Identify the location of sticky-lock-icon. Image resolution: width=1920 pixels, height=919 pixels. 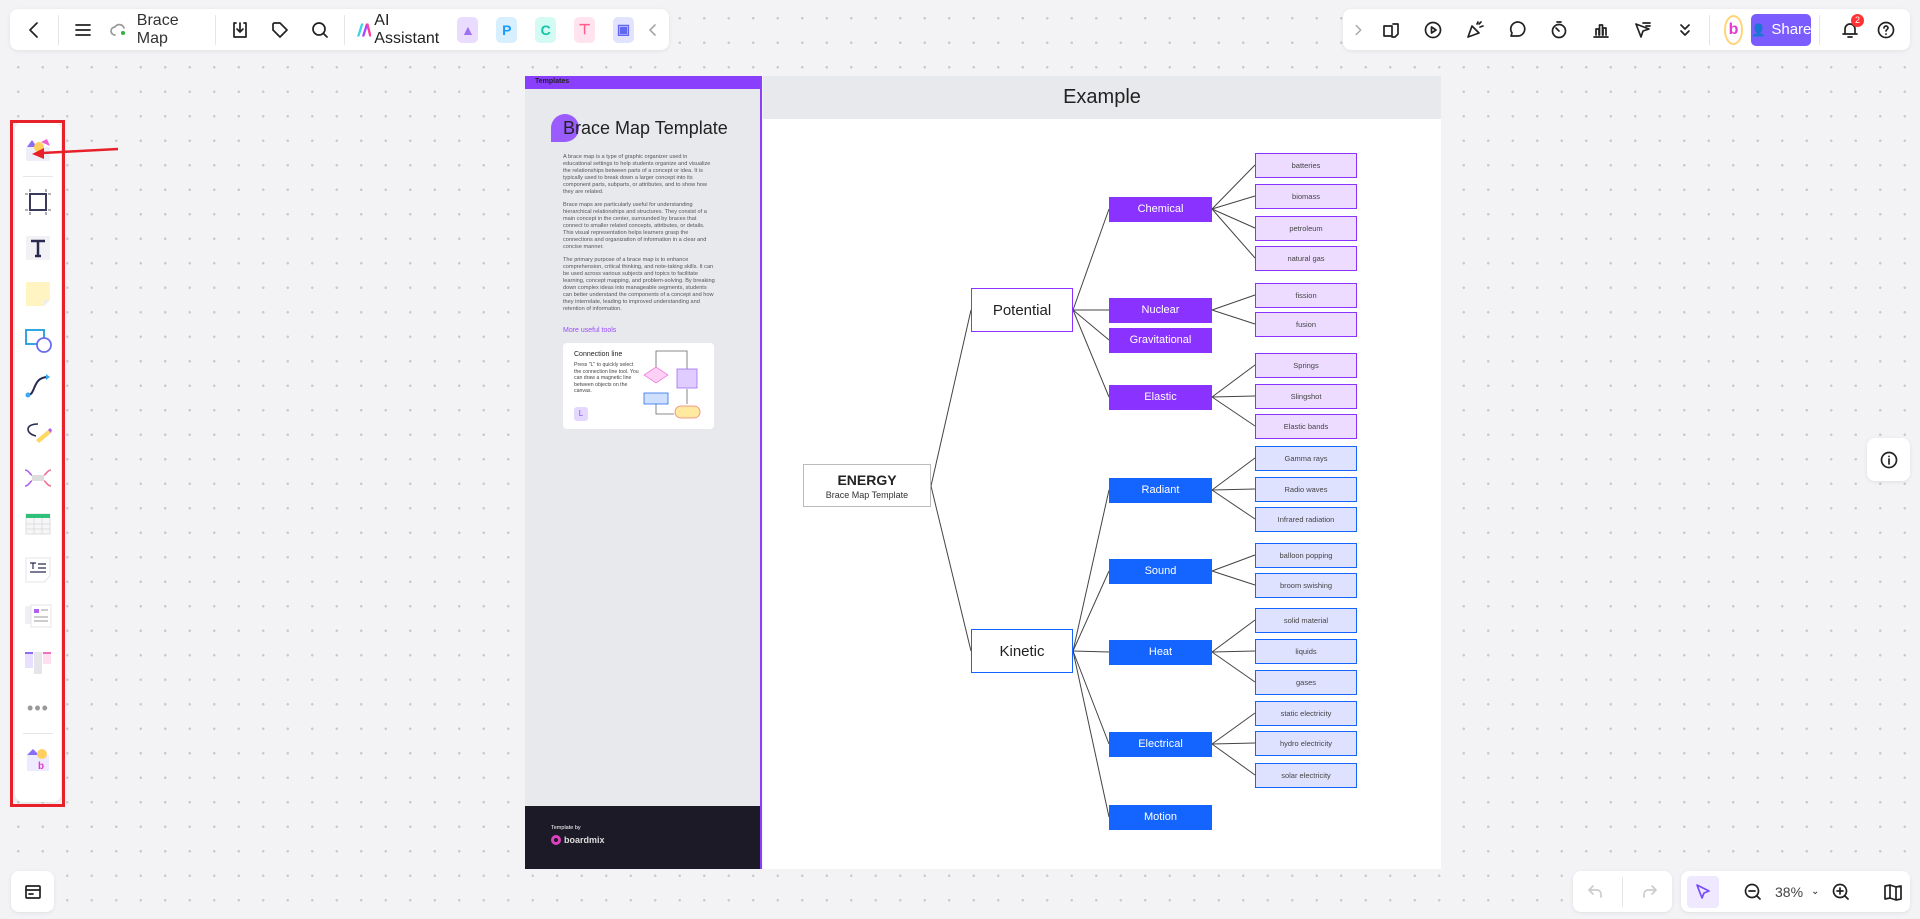
(1391, 30).